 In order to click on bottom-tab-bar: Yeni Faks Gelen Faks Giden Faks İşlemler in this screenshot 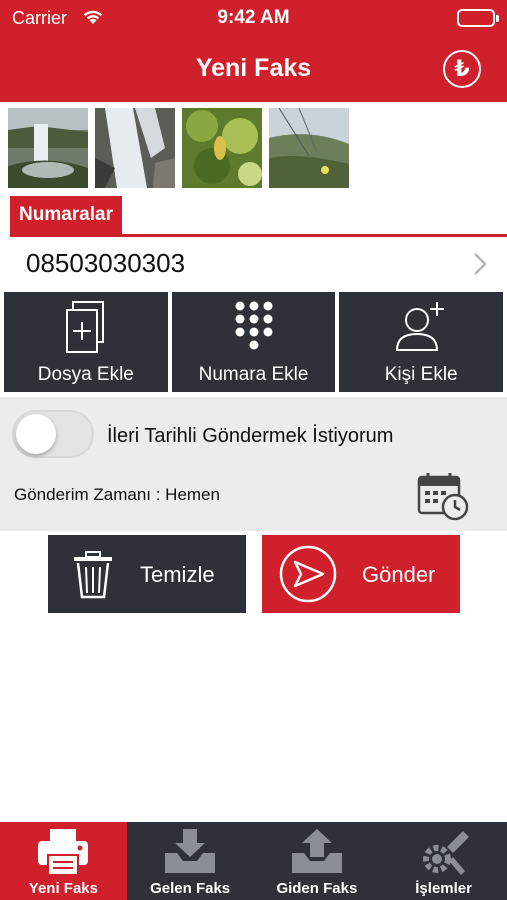, I will do `click(253, 861)`.